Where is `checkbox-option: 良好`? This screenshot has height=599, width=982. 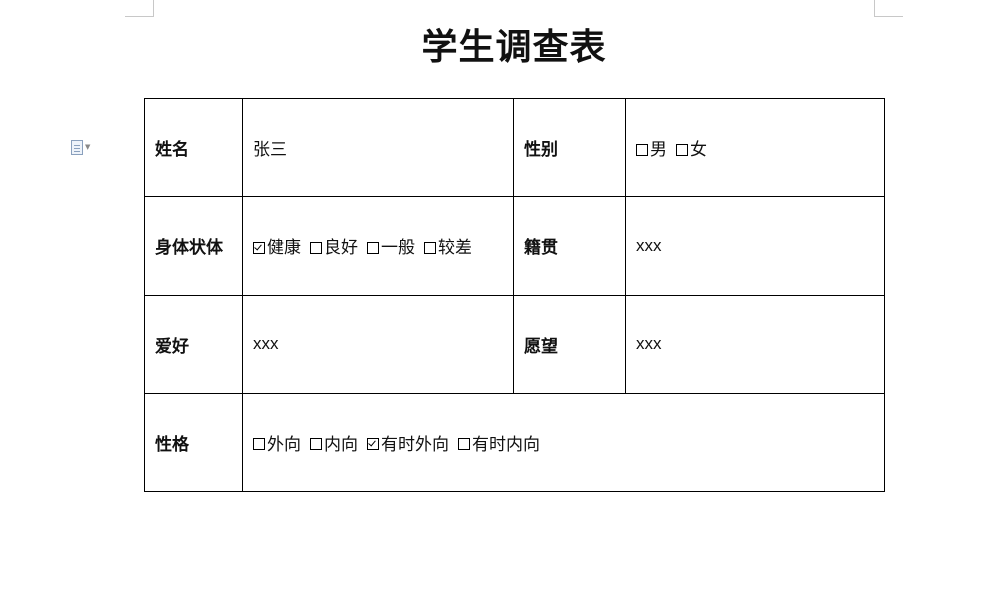 checkbox-option: 良好 is located at coordinates (334, 248).